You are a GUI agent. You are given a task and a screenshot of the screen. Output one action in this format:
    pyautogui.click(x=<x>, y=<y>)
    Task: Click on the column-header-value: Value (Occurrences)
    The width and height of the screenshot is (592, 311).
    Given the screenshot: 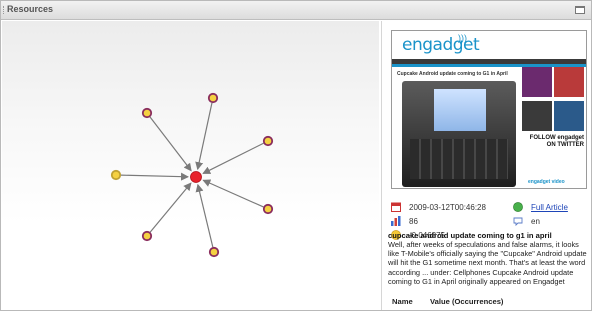 What is the action you would take?
    pyautogui.click(x=466, y=301)
    